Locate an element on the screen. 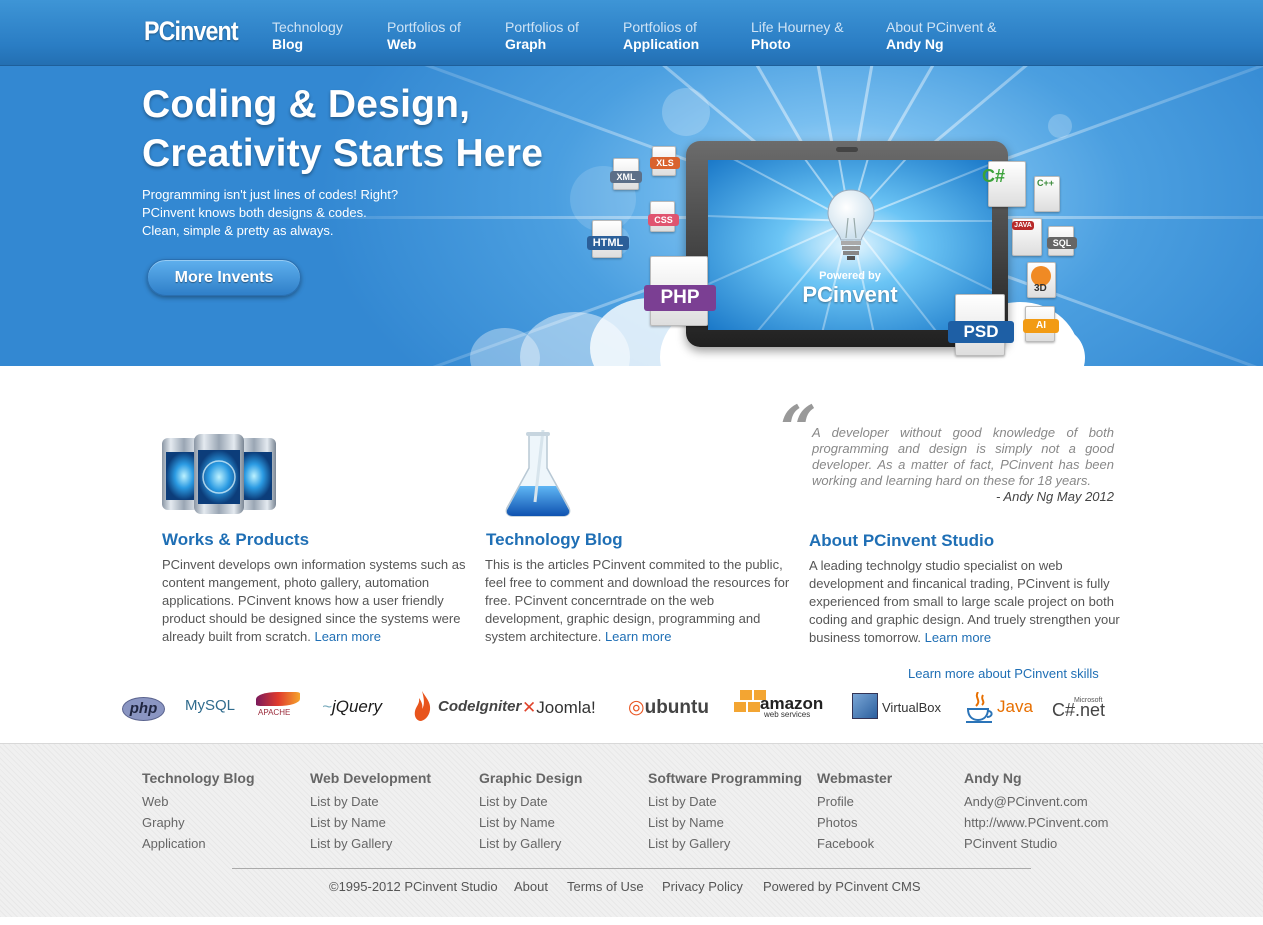 This screenshot has height=925, width=1263. footer-link: PCinvent Studio is located at coordinates (1036, 843).